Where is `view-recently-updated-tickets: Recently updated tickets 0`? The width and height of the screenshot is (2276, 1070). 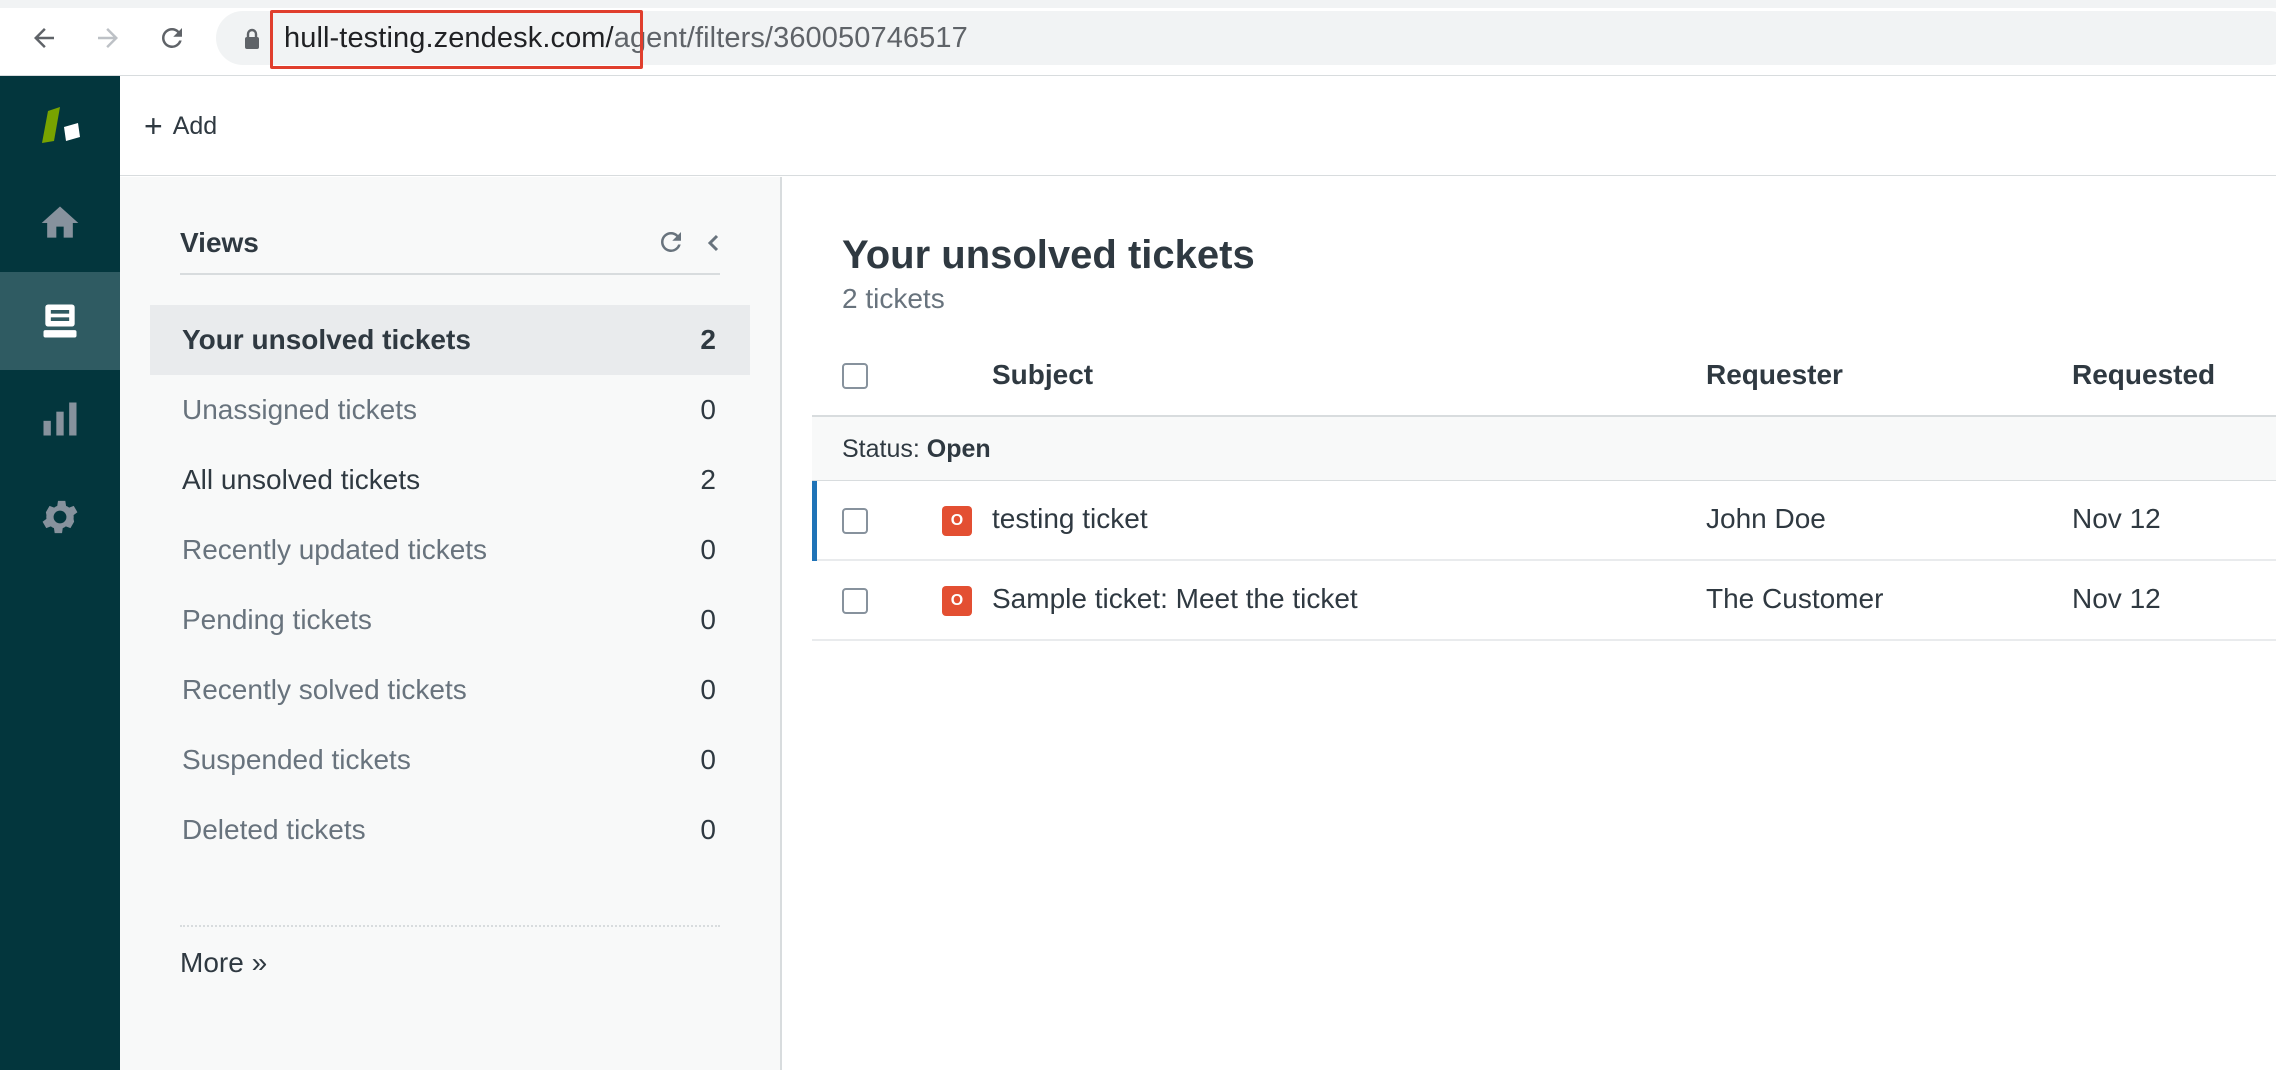
view-recently-updated-tickets: Recently updated tickets 0 is located at coordinates (450, 550).